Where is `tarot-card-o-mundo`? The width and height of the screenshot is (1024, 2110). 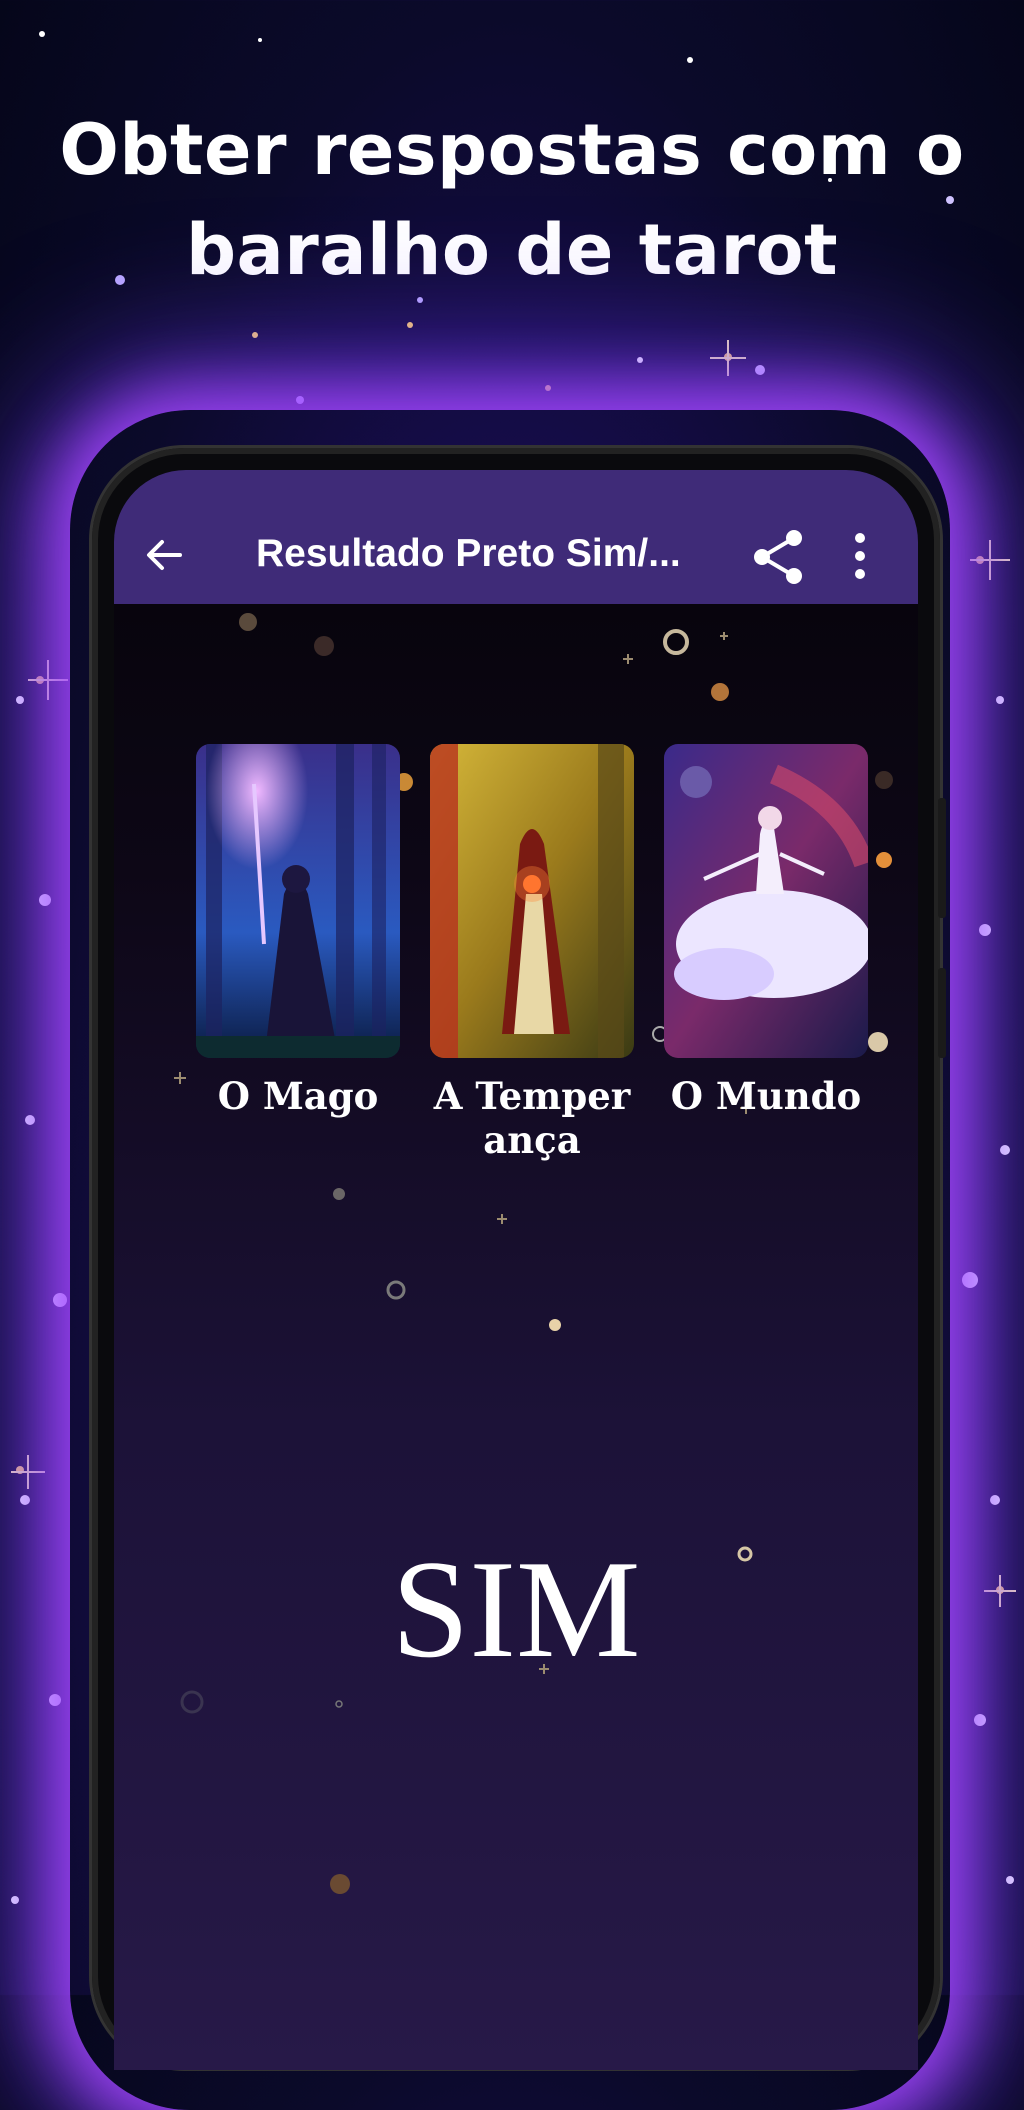
tarot-card-o-mundo is located at coordinates (766, 901).